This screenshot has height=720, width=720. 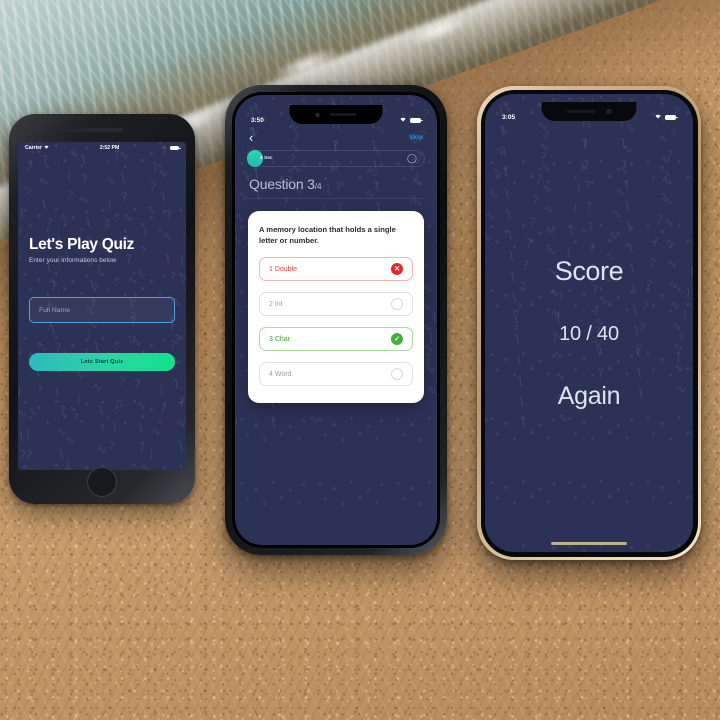 I want to click on close-circle-icon: ✕, so click(x=397, y=269).